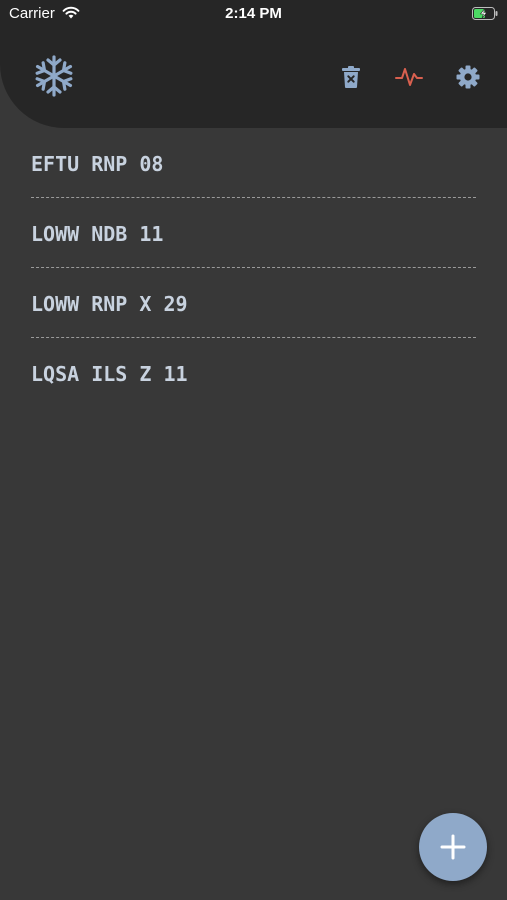 The width and height of the screenshot is (507, 900). What do you see at coordinates (97, 163) in the screenshot?
I see `approach-label: EFTU RNP 08` at bounding box center [97, 163].